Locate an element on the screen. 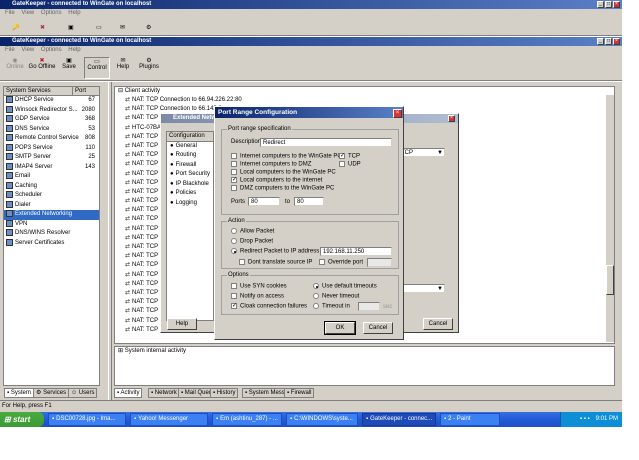  ok-button: OK is located at coordinates (340, 328).